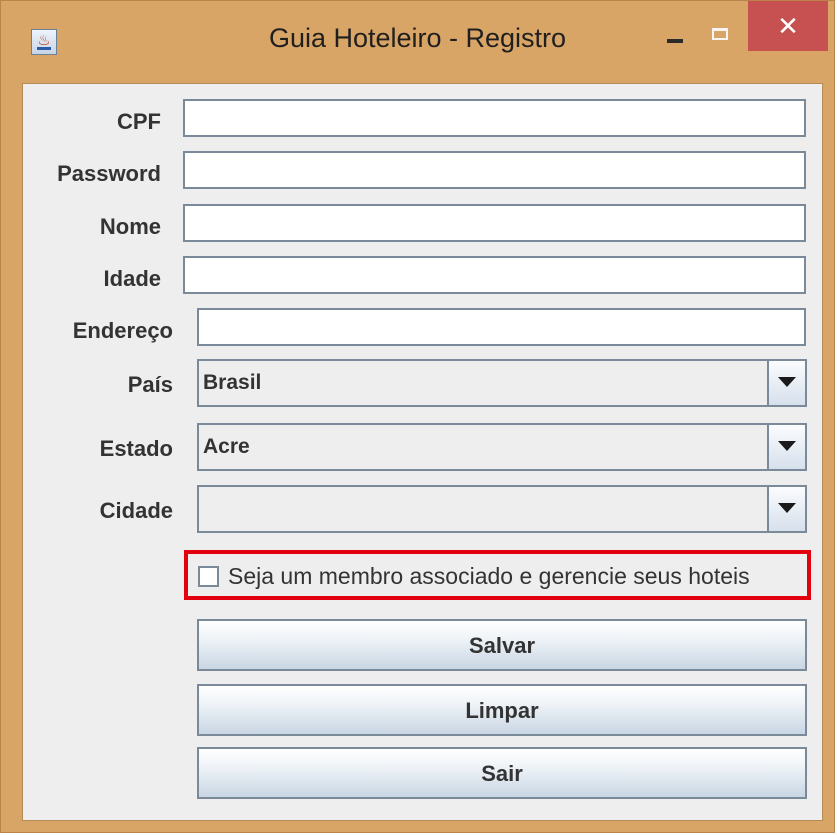 The width and height of the screenshot is (837, 835). What do you see at coordinates (150, 384) in the screenshot?
I see `pais-label: País` at bounding box center [150, 384].